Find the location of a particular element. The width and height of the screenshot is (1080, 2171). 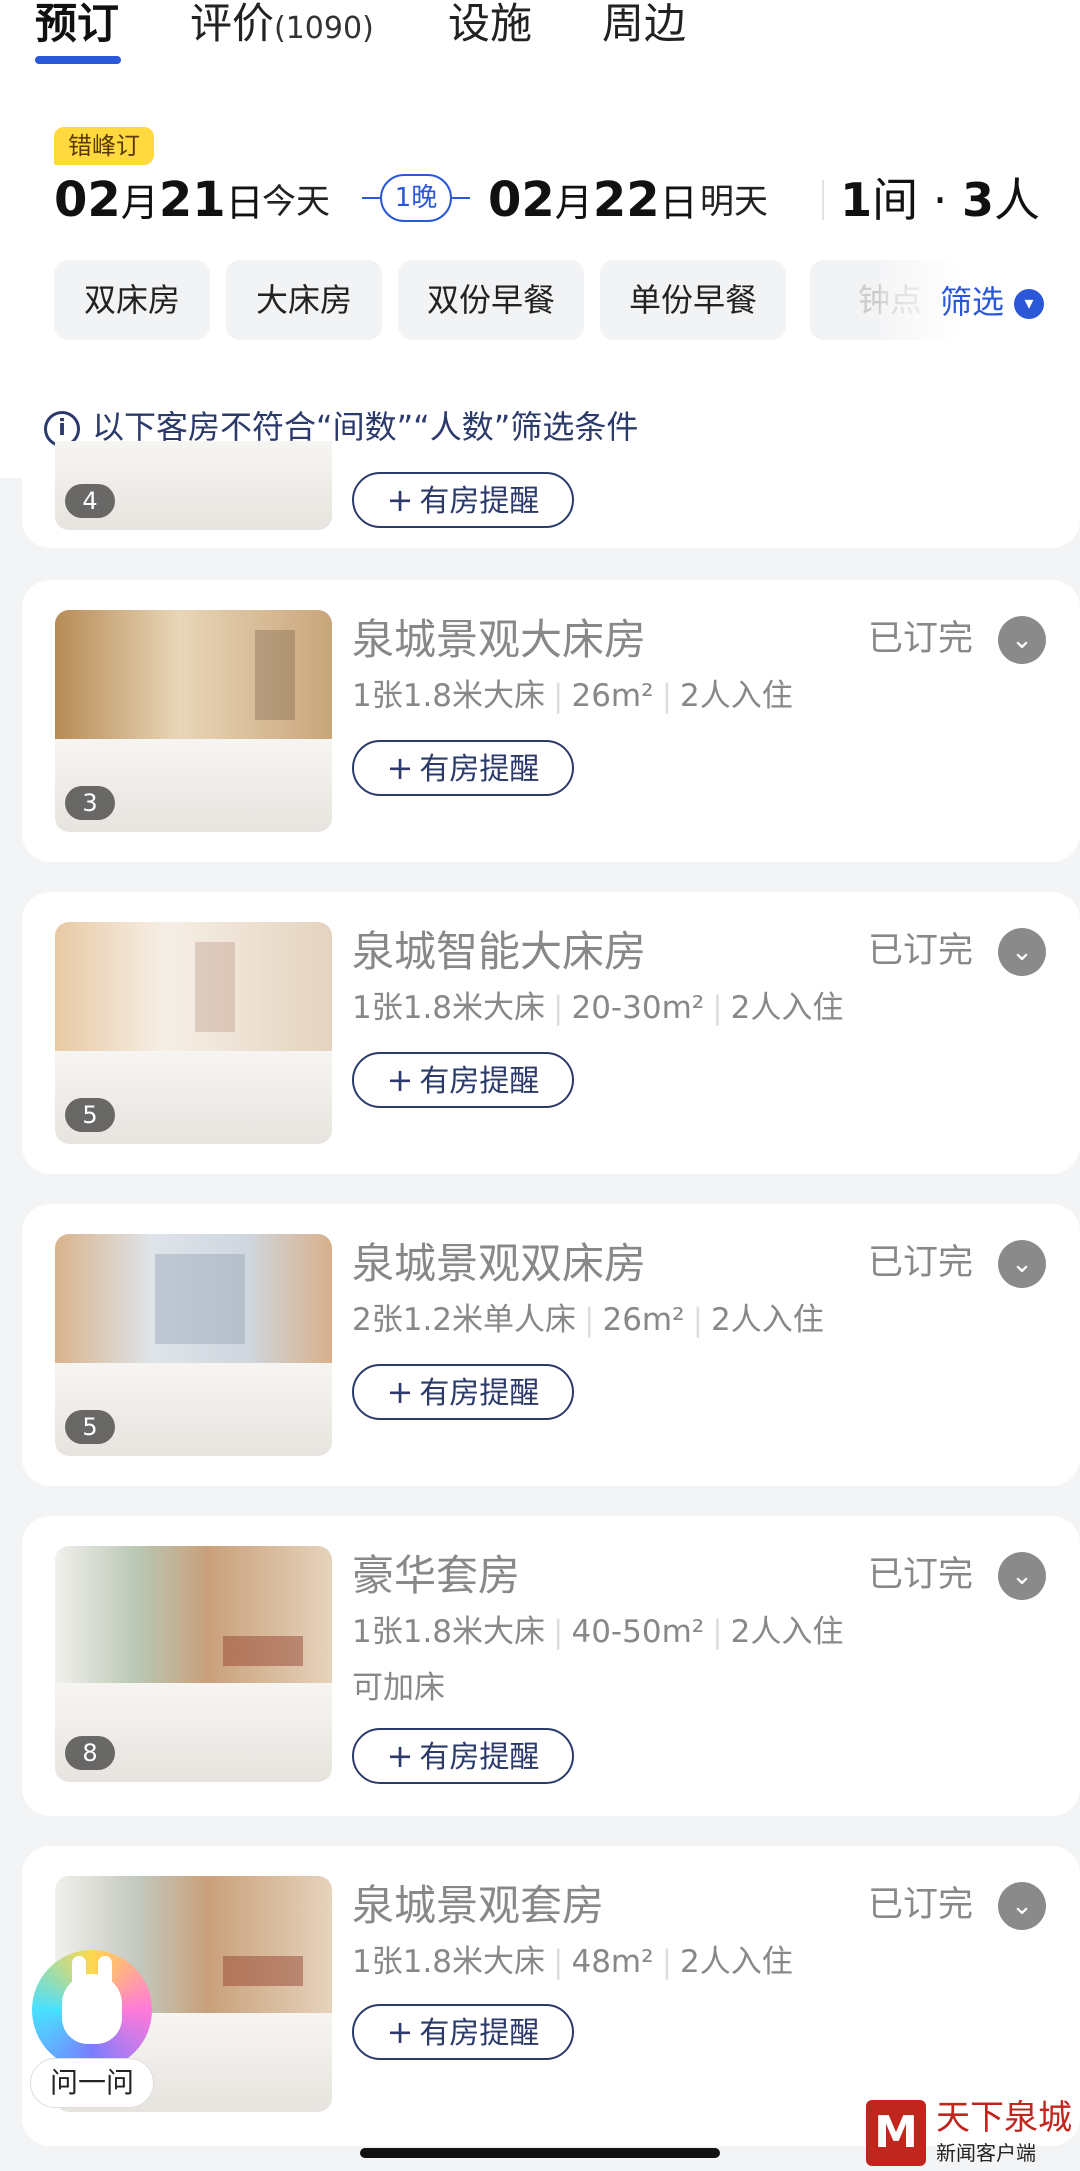

room-name: 豪华套房 is located at coordinates (436, 1575).